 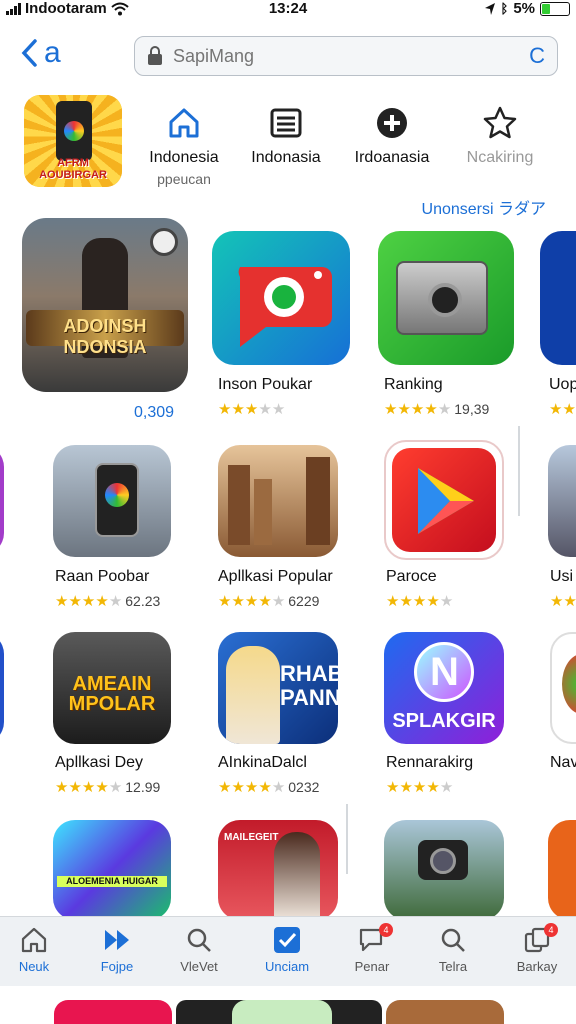 I want to click on reload-icon: C, so click(x=537, y=56).